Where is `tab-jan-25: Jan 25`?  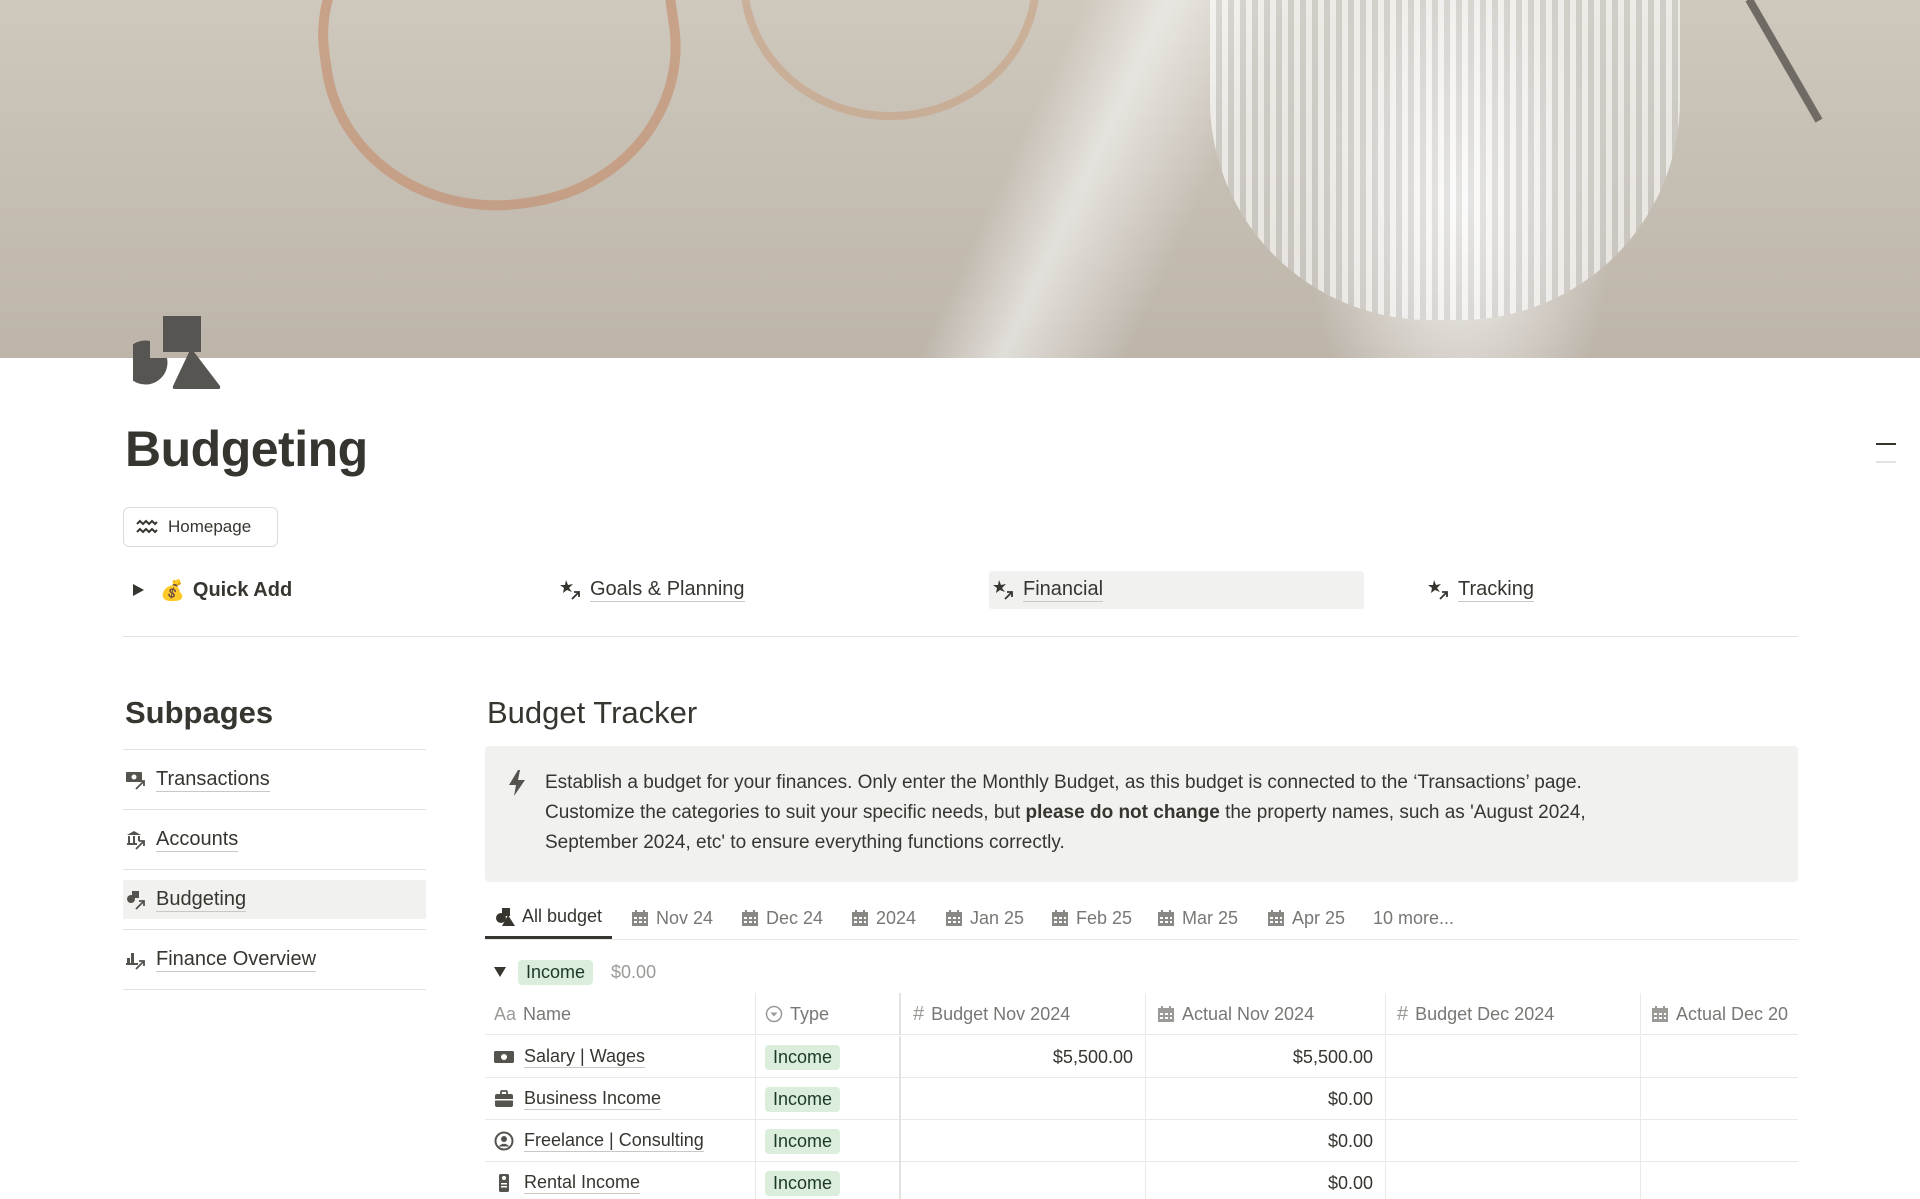
tab-jan-25: Jan 25 is located at coordinates (984, 918).